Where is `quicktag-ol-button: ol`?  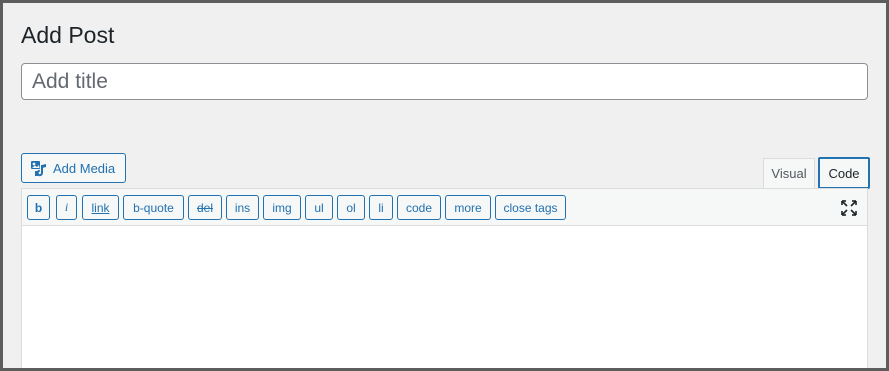
quicktag-ol-button: ol is located at coordinates (351, 207).